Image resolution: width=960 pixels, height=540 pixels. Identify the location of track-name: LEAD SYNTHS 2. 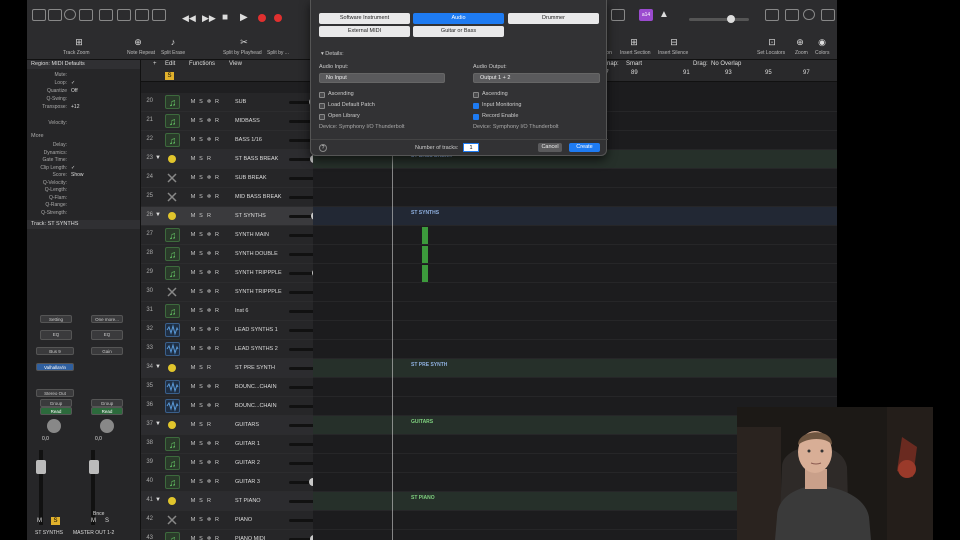
(256, 349).